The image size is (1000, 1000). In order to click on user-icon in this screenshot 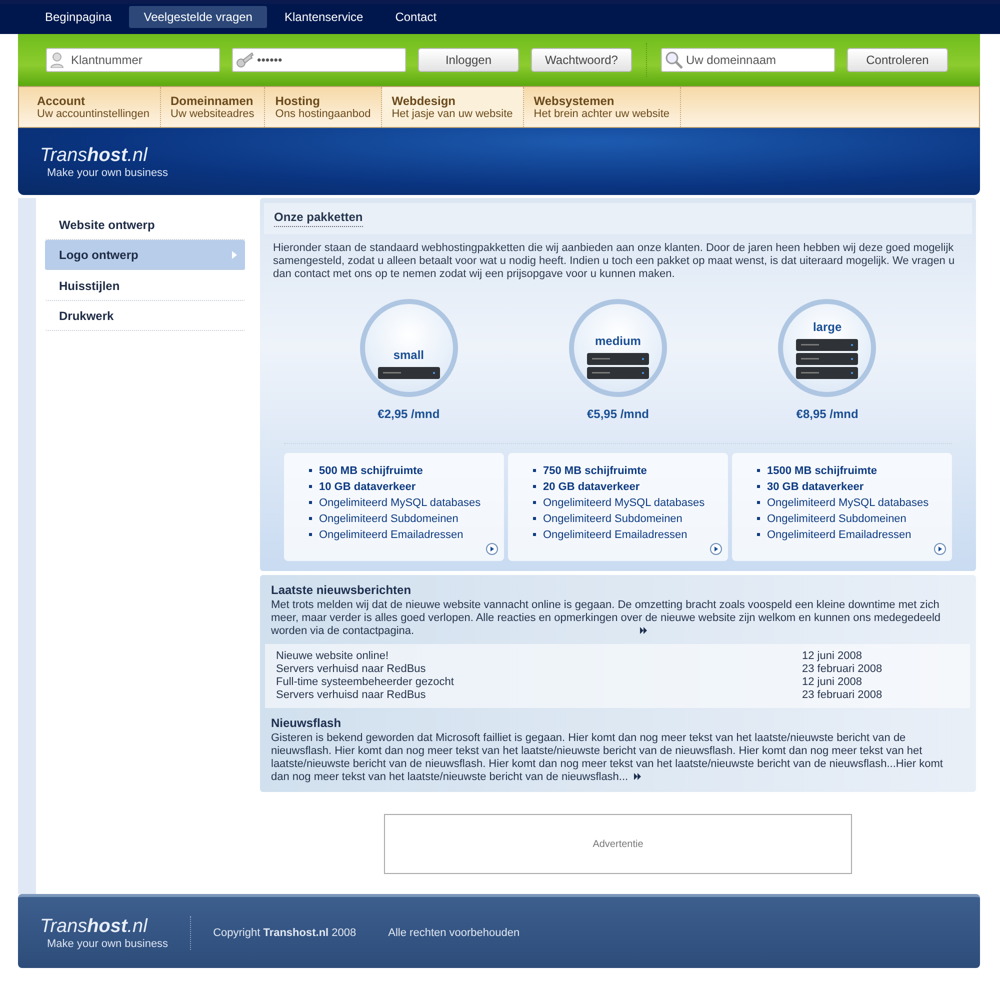, I will do `click(57, 60)`.